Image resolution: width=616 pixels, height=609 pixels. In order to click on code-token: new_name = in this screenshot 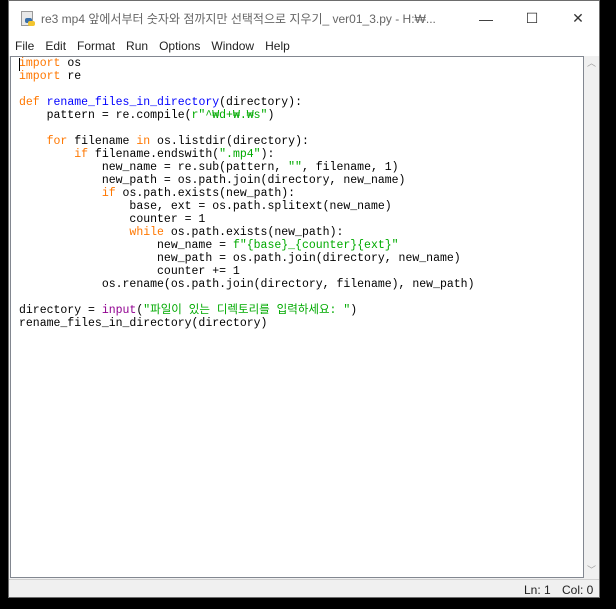, I will do `click(126, 245)`.